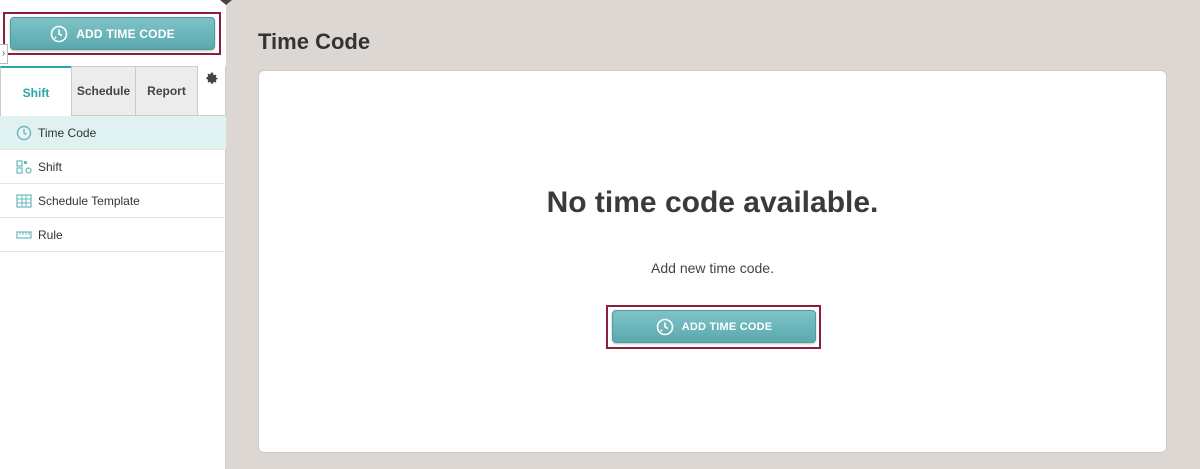 This screenshot has width=1200, height=469. Describe the element at coordinates (24, 234) in the screenshot. I see `ruler-icon` at that location.